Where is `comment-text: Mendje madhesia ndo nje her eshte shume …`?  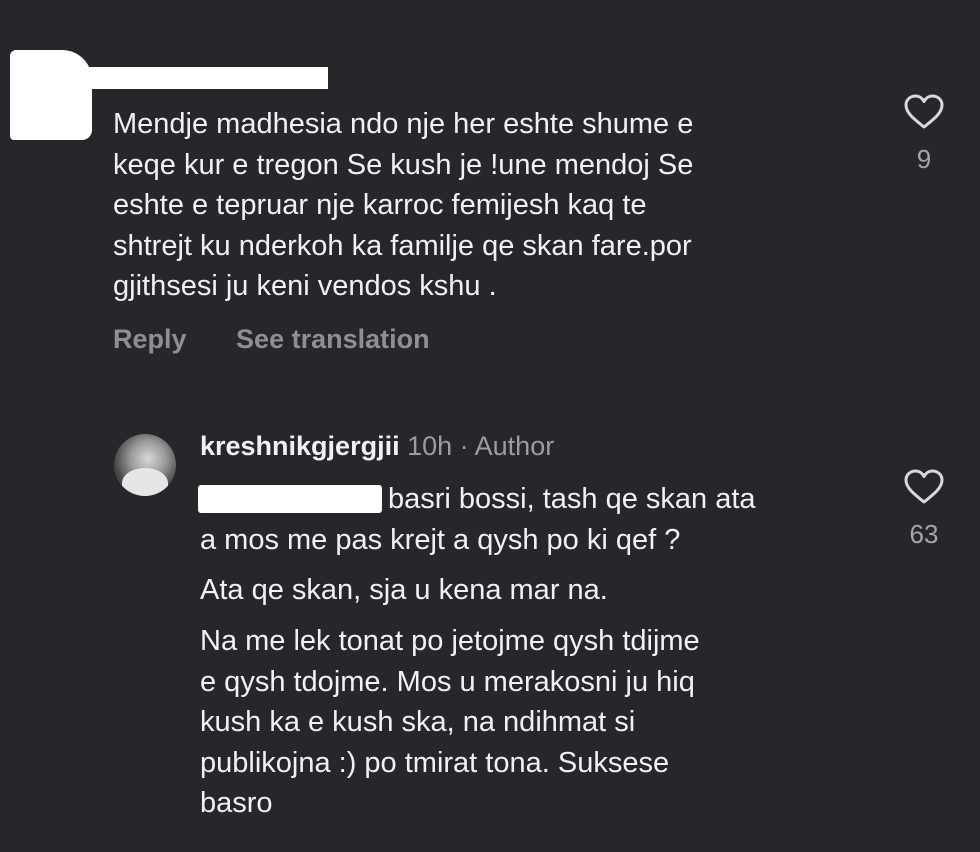 comment-text: Mendje madhesia ndo nje her eshte shume … is located at coordinates (403, 205).